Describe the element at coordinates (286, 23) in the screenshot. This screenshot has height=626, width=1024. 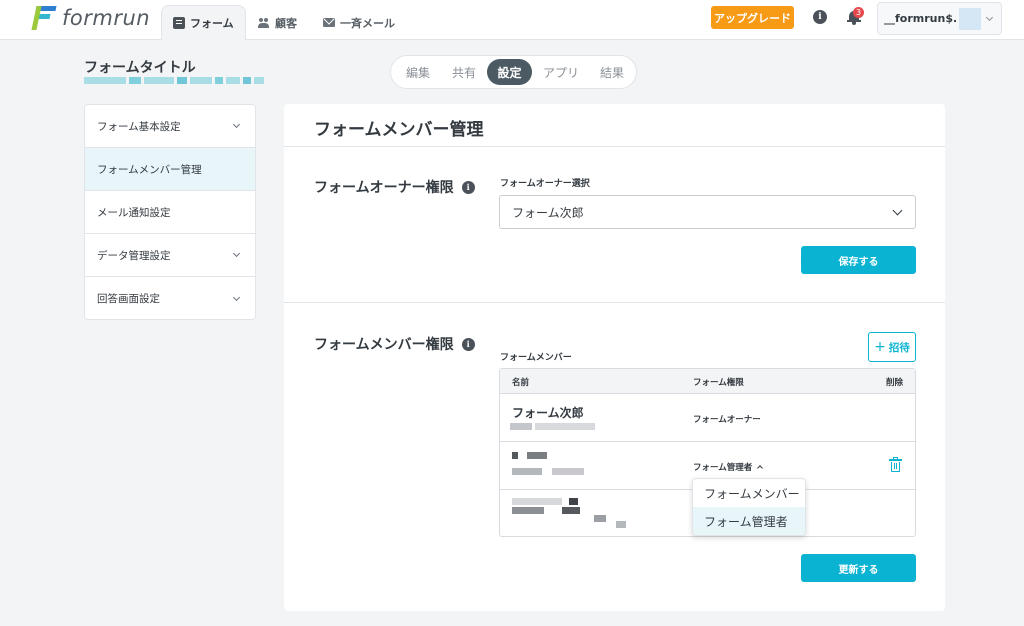
I see `nav-tab-customers-label: 顧客` at that location.